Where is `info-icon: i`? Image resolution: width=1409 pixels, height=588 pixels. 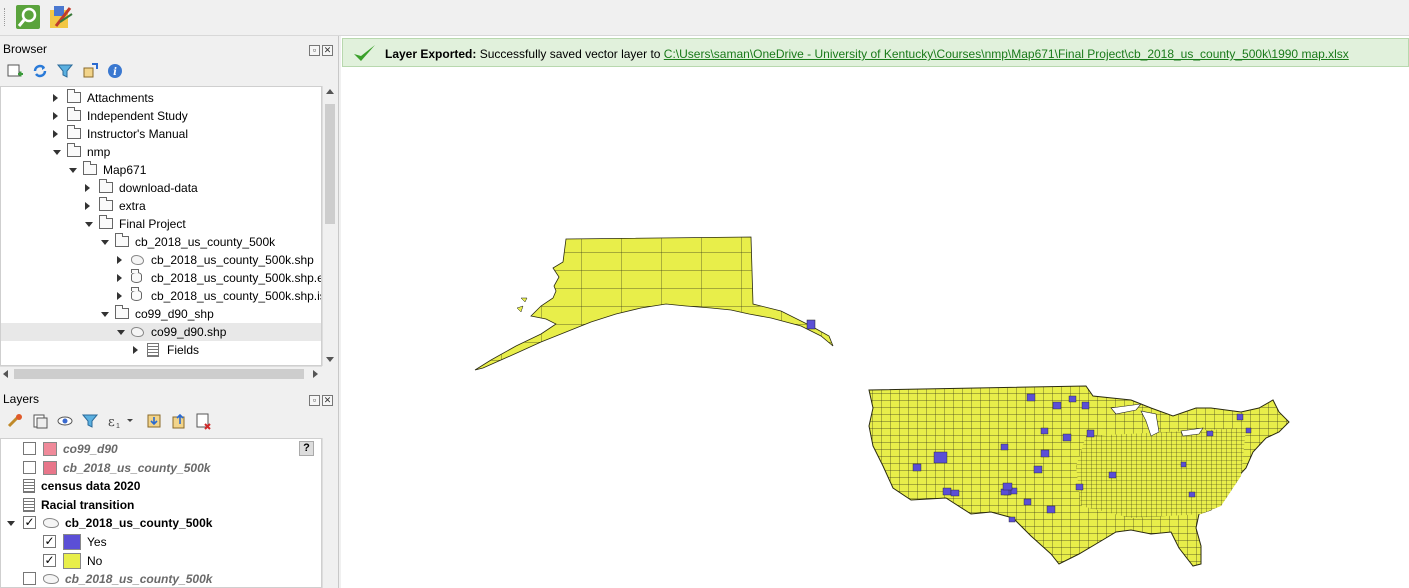
info-icon: i is located at coordinates (115, 71).